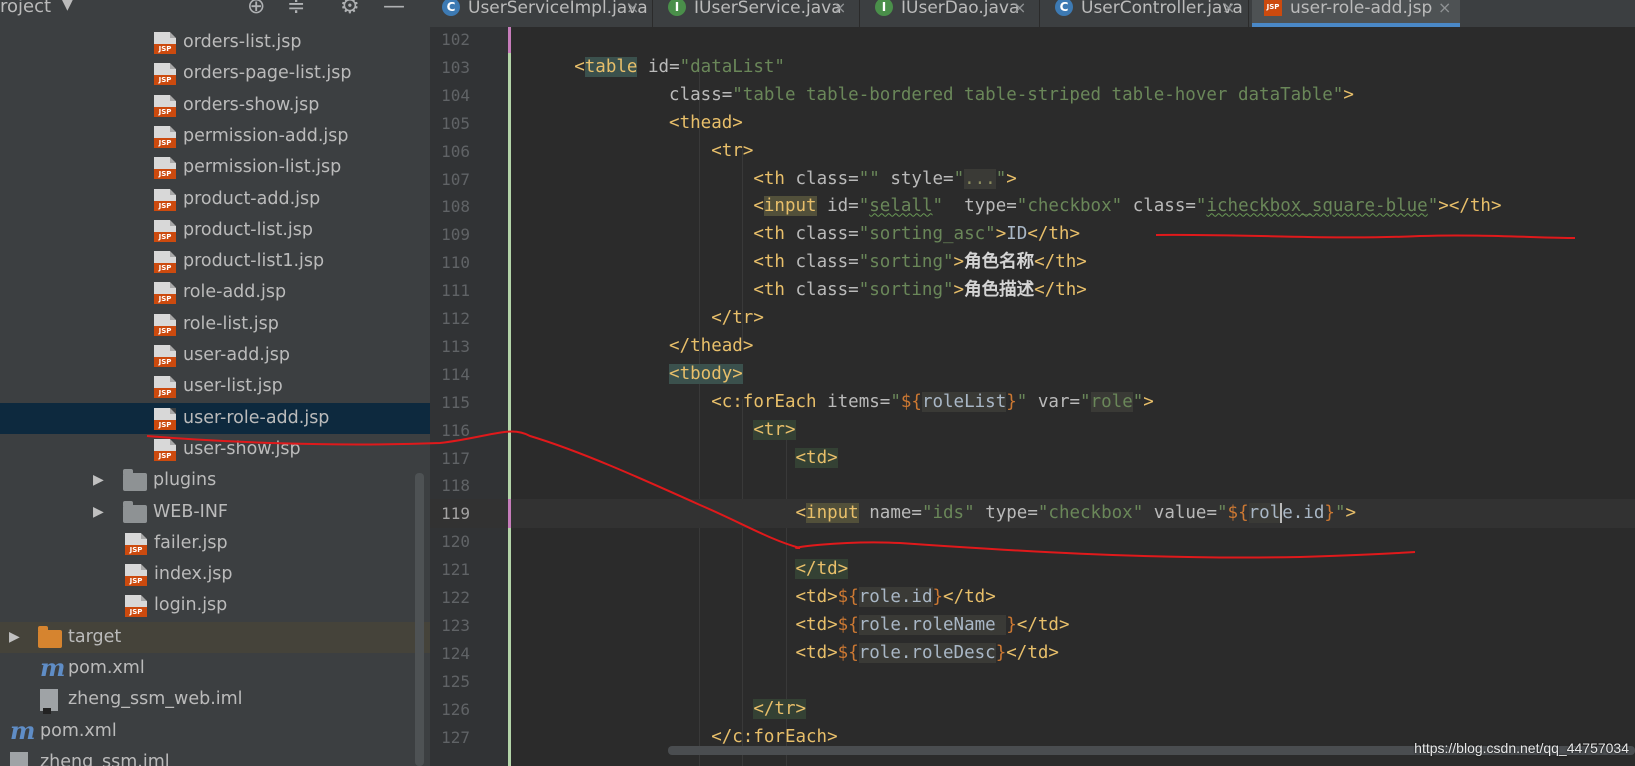  Describe the element at coordinates (895, 597) in the screenshot. I see `code-line-122: <td>${role.id}</td>` at that location.